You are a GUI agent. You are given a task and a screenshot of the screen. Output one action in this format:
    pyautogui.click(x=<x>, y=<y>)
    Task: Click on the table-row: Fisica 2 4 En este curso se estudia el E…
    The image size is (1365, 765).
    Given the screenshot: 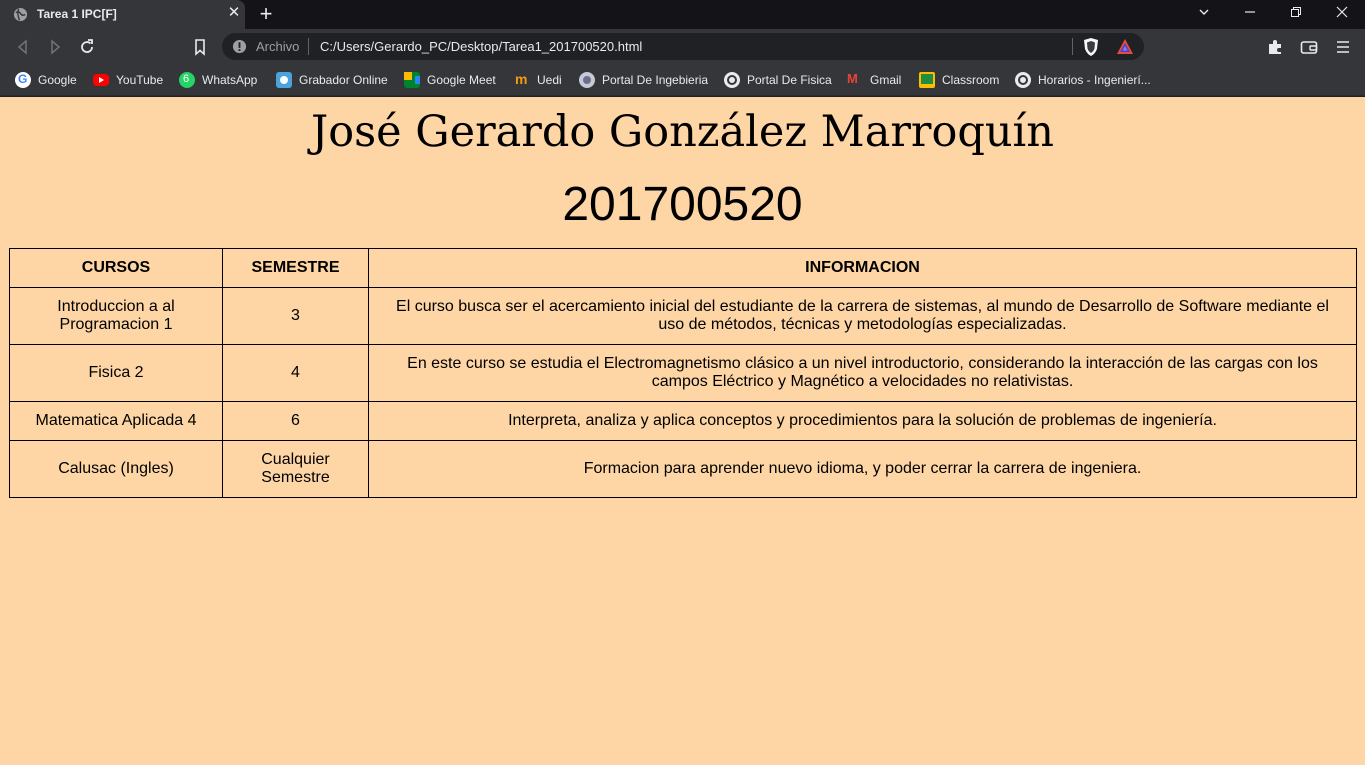 What is the action you would take?
    pyautogui.click(x=683, y=373)
    